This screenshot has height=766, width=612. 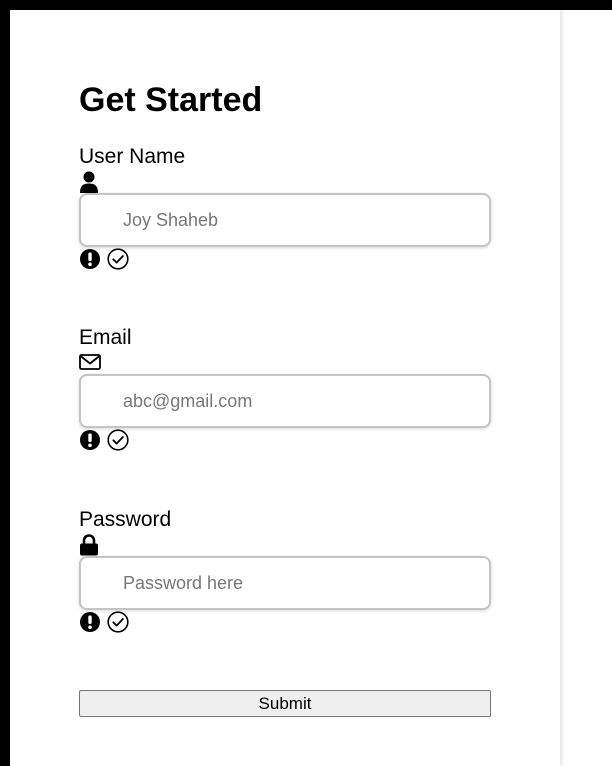 What do you see at coordinates (306, 5) in the screenshot?
I see `window-top-border` at bounding box center [306, 5].